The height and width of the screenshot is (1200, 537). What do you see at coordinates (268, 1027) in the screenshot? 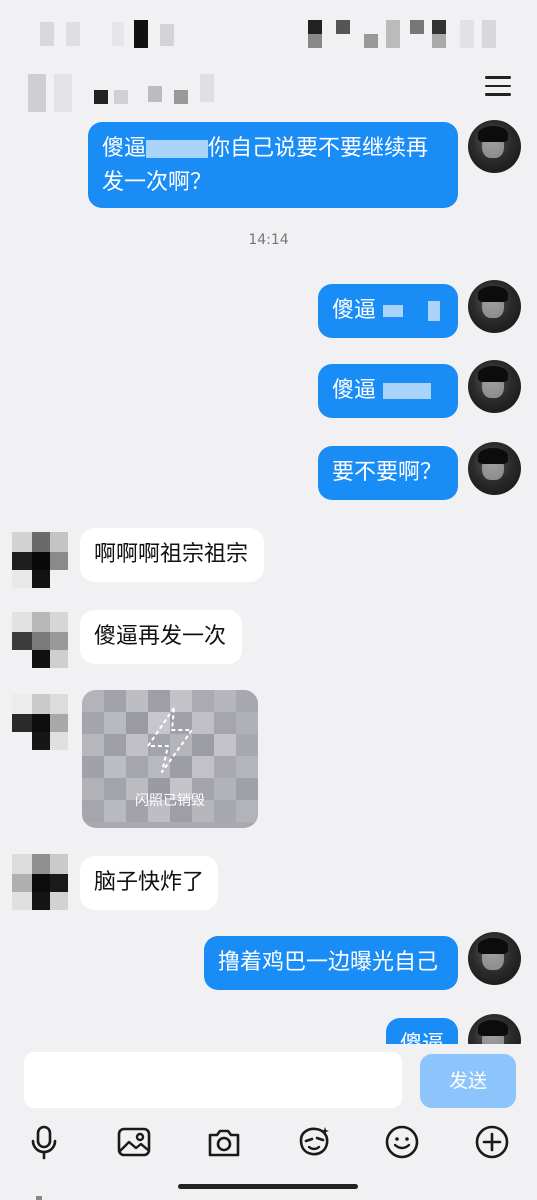
I see `message-clip: 傻逼` at bounding box center [268, 1027].